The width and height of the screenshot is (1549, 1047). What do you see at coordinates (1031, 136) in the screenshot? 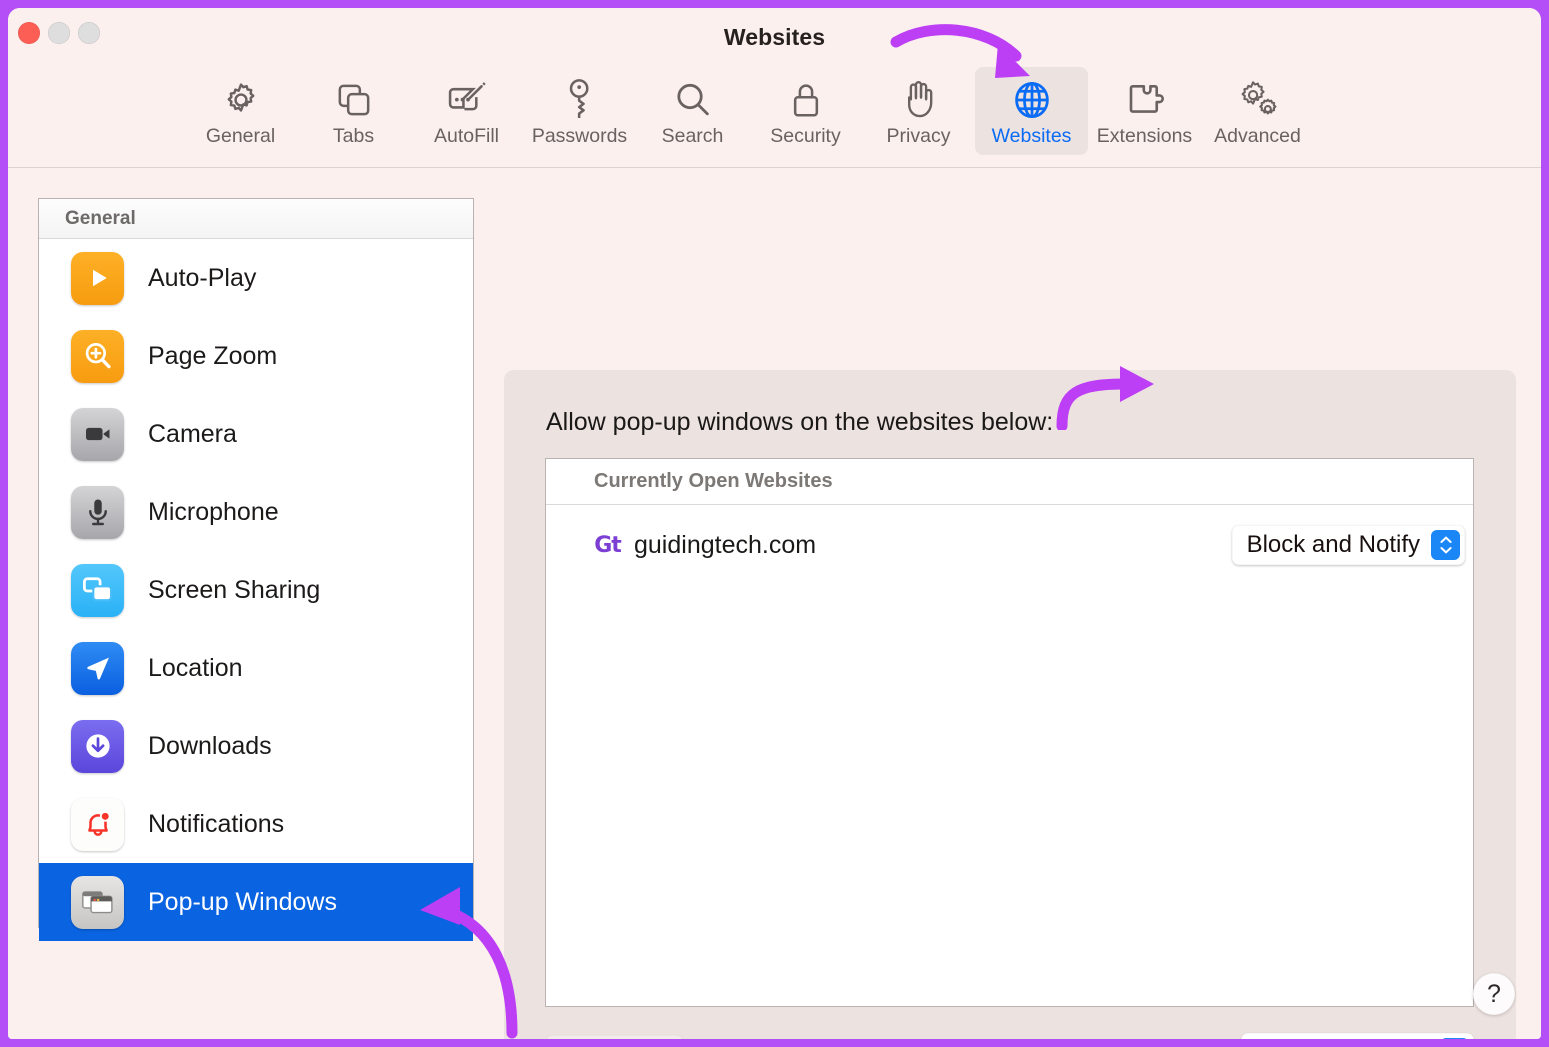
I see `tab-label: Websites` at bounding box center [1031, 136].